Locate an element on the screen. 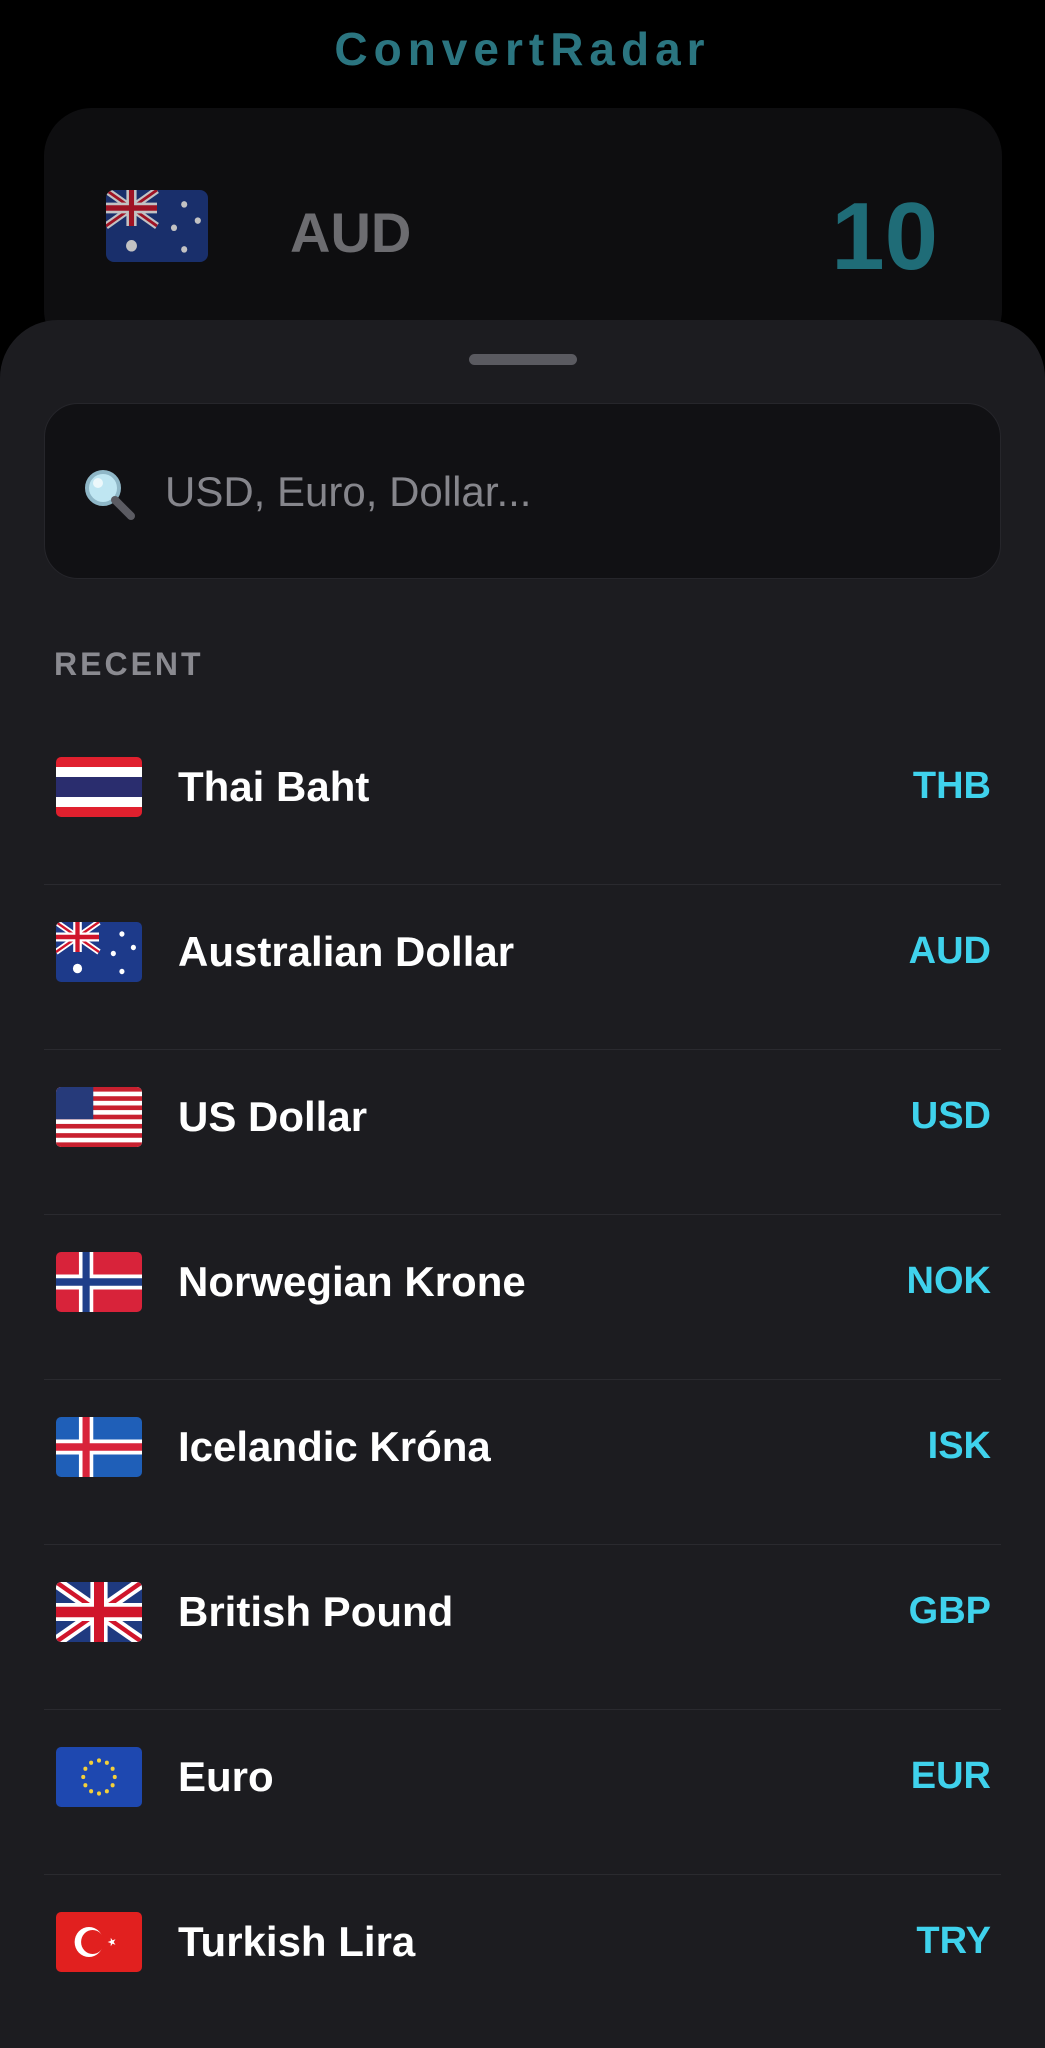 Image resolution: width=1045 pixels, height=2048 pixels. search-icon is located at coordinates (109, 494).